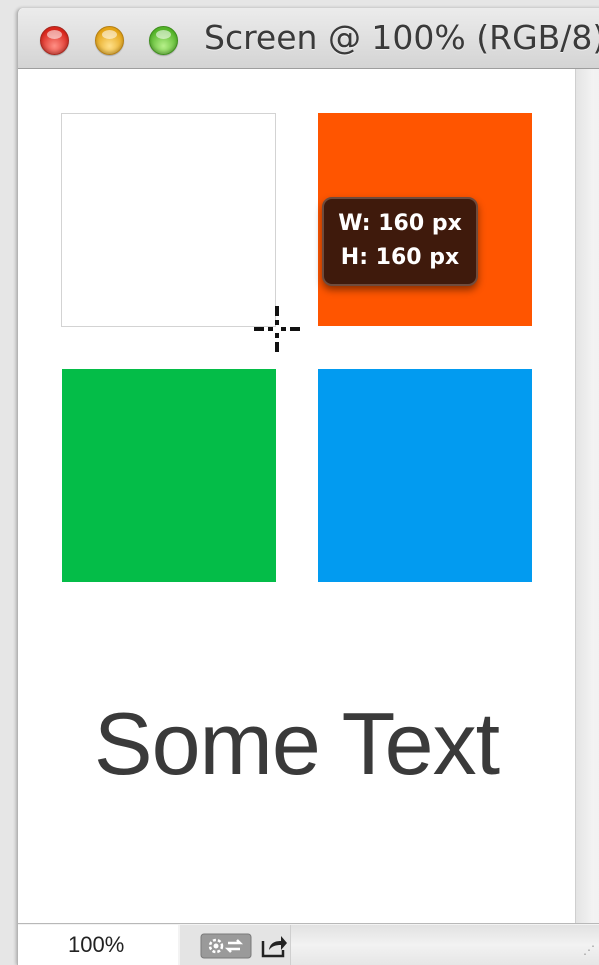 This screenshot has height=965, width=599. What do you see at coordinates (98, 945) in the screenshot?
I see `zoom-level-field: 100%` at bounding box center [98, 945].